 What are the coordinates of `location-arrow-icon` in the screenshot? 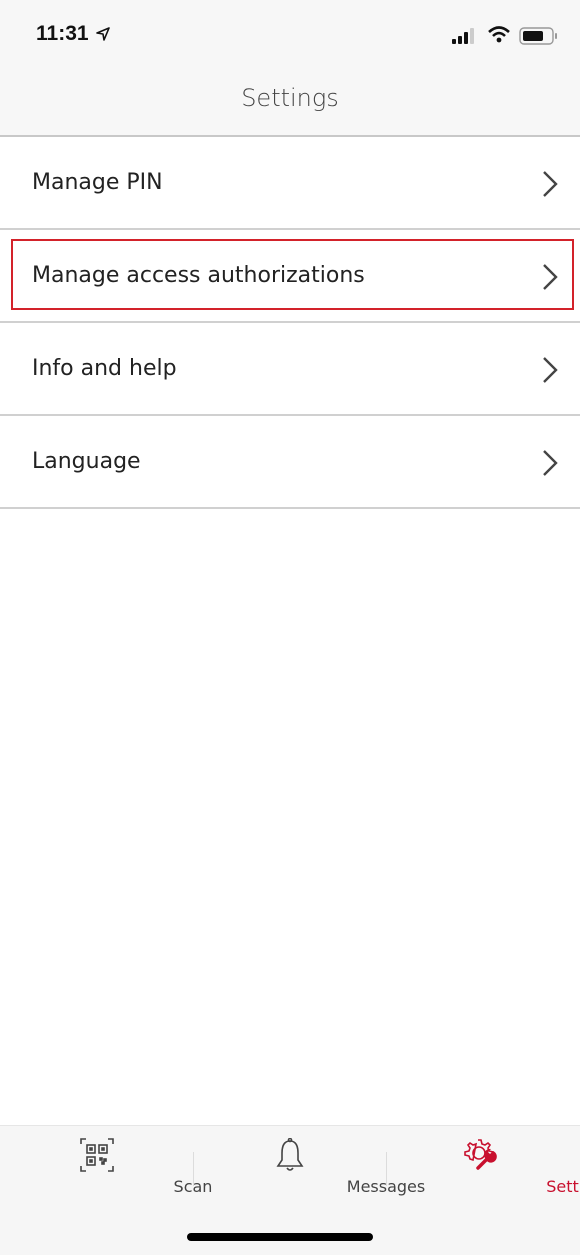 It's located at (103, 35).